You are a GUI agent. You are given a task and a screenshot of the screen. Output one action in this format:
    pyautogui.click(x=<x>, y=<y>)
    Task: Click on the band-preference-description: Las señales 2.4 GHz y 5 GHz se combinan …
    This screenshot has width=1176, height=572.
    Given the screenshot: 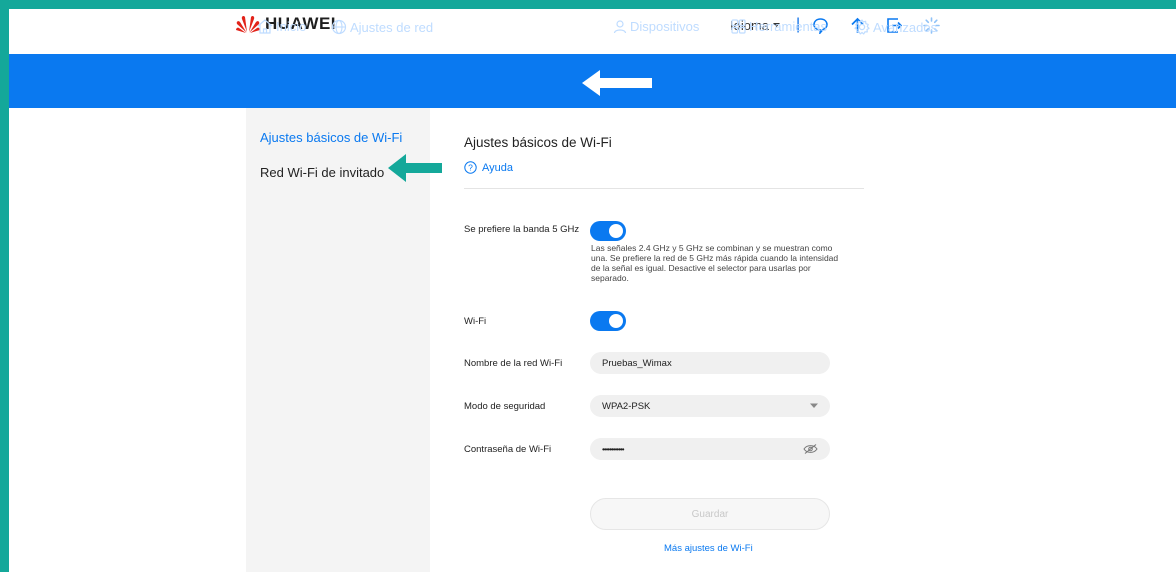 What is the action you would take?
    pyautogui.click(x=715, y=263)
    